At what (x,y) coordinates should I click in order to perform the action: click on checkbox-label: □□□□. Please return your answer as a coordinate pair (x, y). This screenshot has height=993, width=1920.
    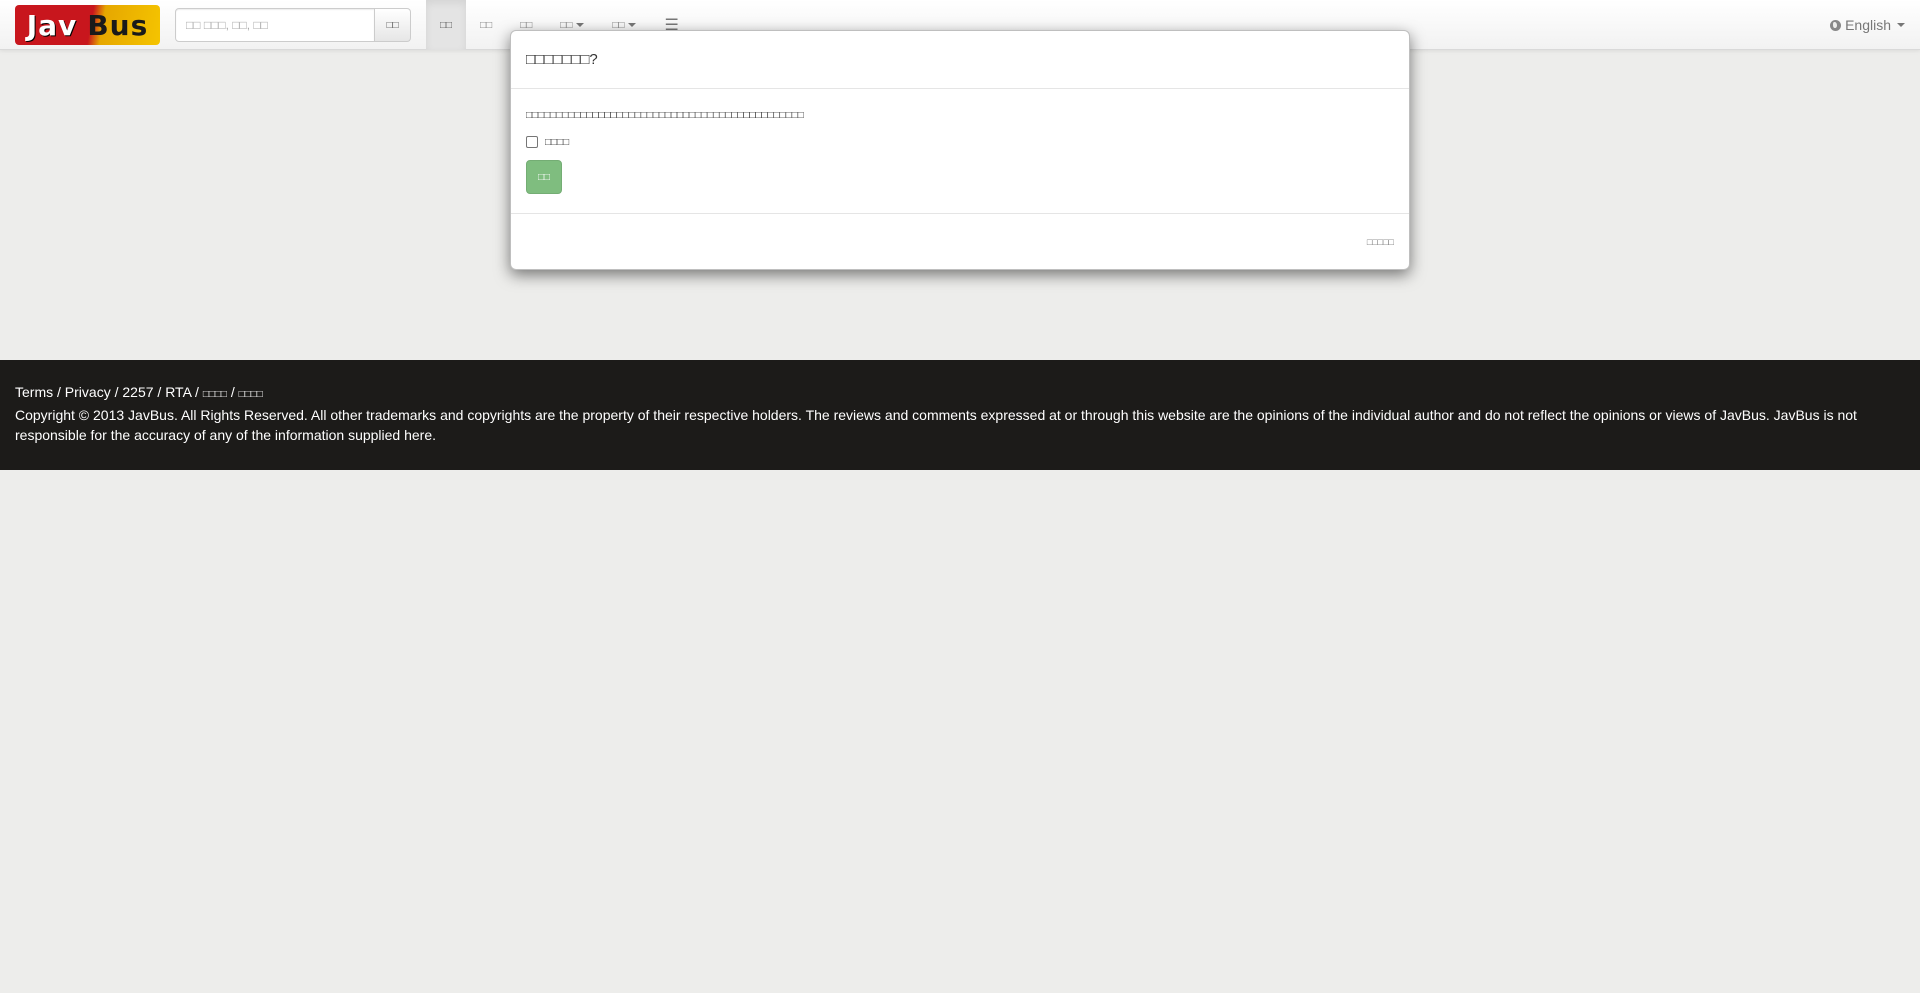
    Looking at the image, I should click on (557, 142).